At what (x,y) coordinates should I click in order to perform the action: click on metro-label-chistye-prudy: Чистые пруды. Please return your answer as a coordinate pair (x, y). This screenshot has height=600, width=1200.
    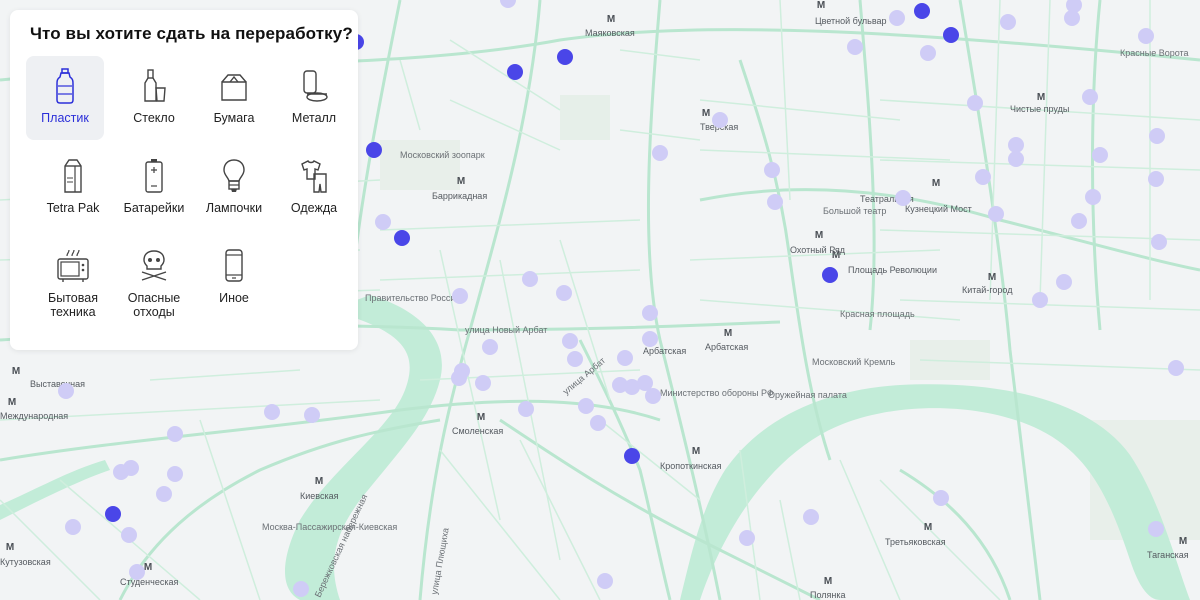
    Looking at the image, I should click on (1039, 109).